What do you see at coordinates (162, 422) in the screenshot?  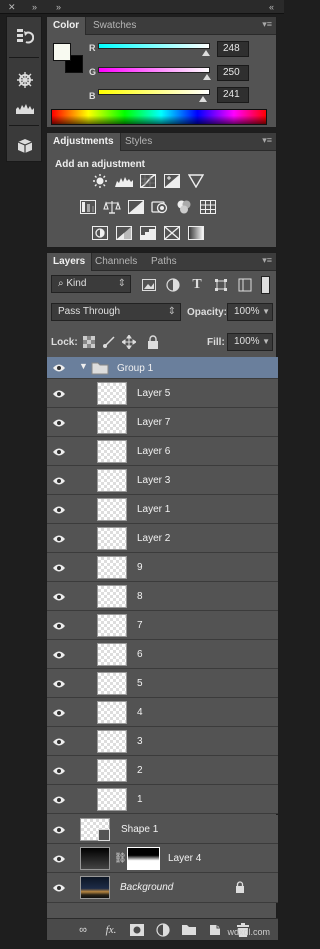 I see `layer-row: Layer 7` at bounding box center [162, 422].